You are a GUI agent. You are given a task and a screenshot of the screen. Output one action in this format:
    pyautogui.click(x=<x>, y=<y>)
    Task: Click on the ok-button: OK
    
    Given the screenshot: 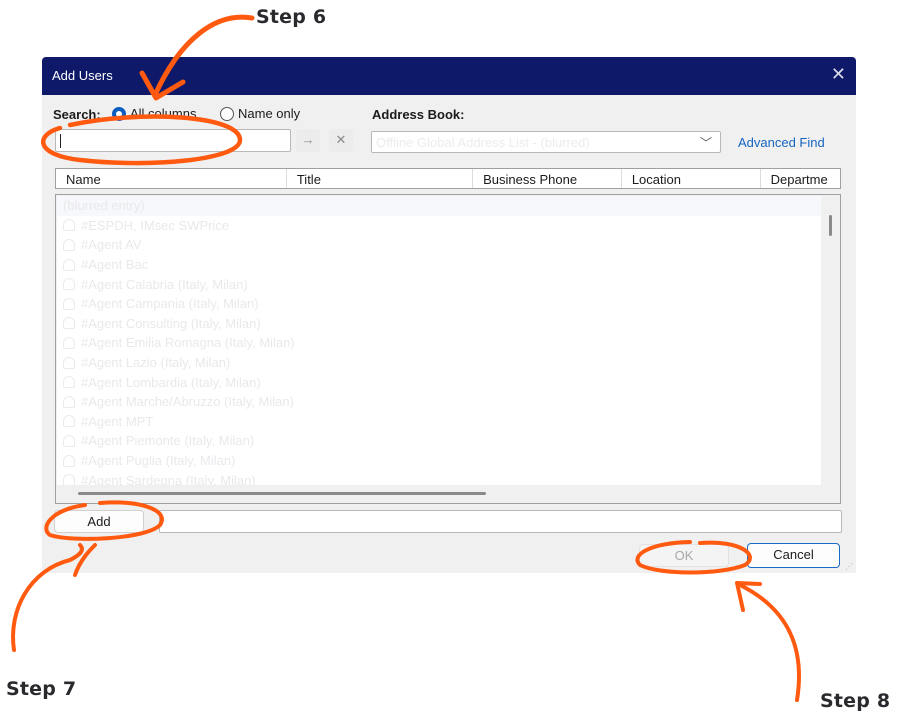 What is the action you would take?
    pyautogui.click(x=684, y=555)
    